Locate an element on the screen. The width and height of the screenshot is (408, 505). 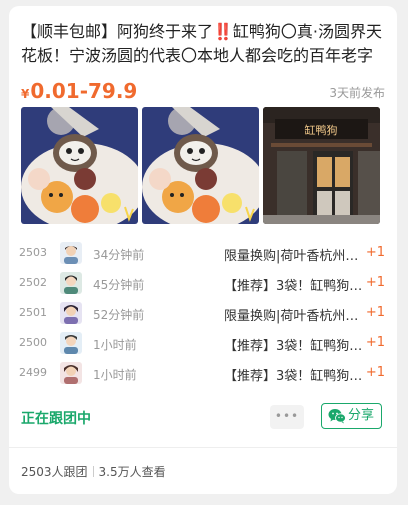
order-number: 2502 is located at coordinates (33, 282).